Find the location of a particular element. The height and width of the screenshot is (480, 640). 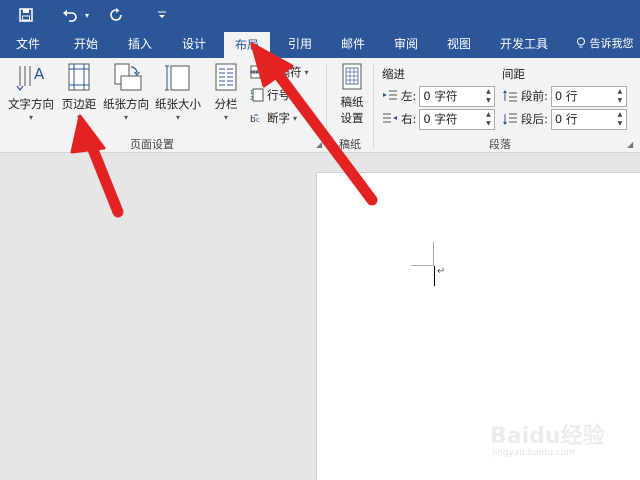

baidu-watermark: Baidu经验 jingyan.baidu.com is located at coordinates (550, 438).